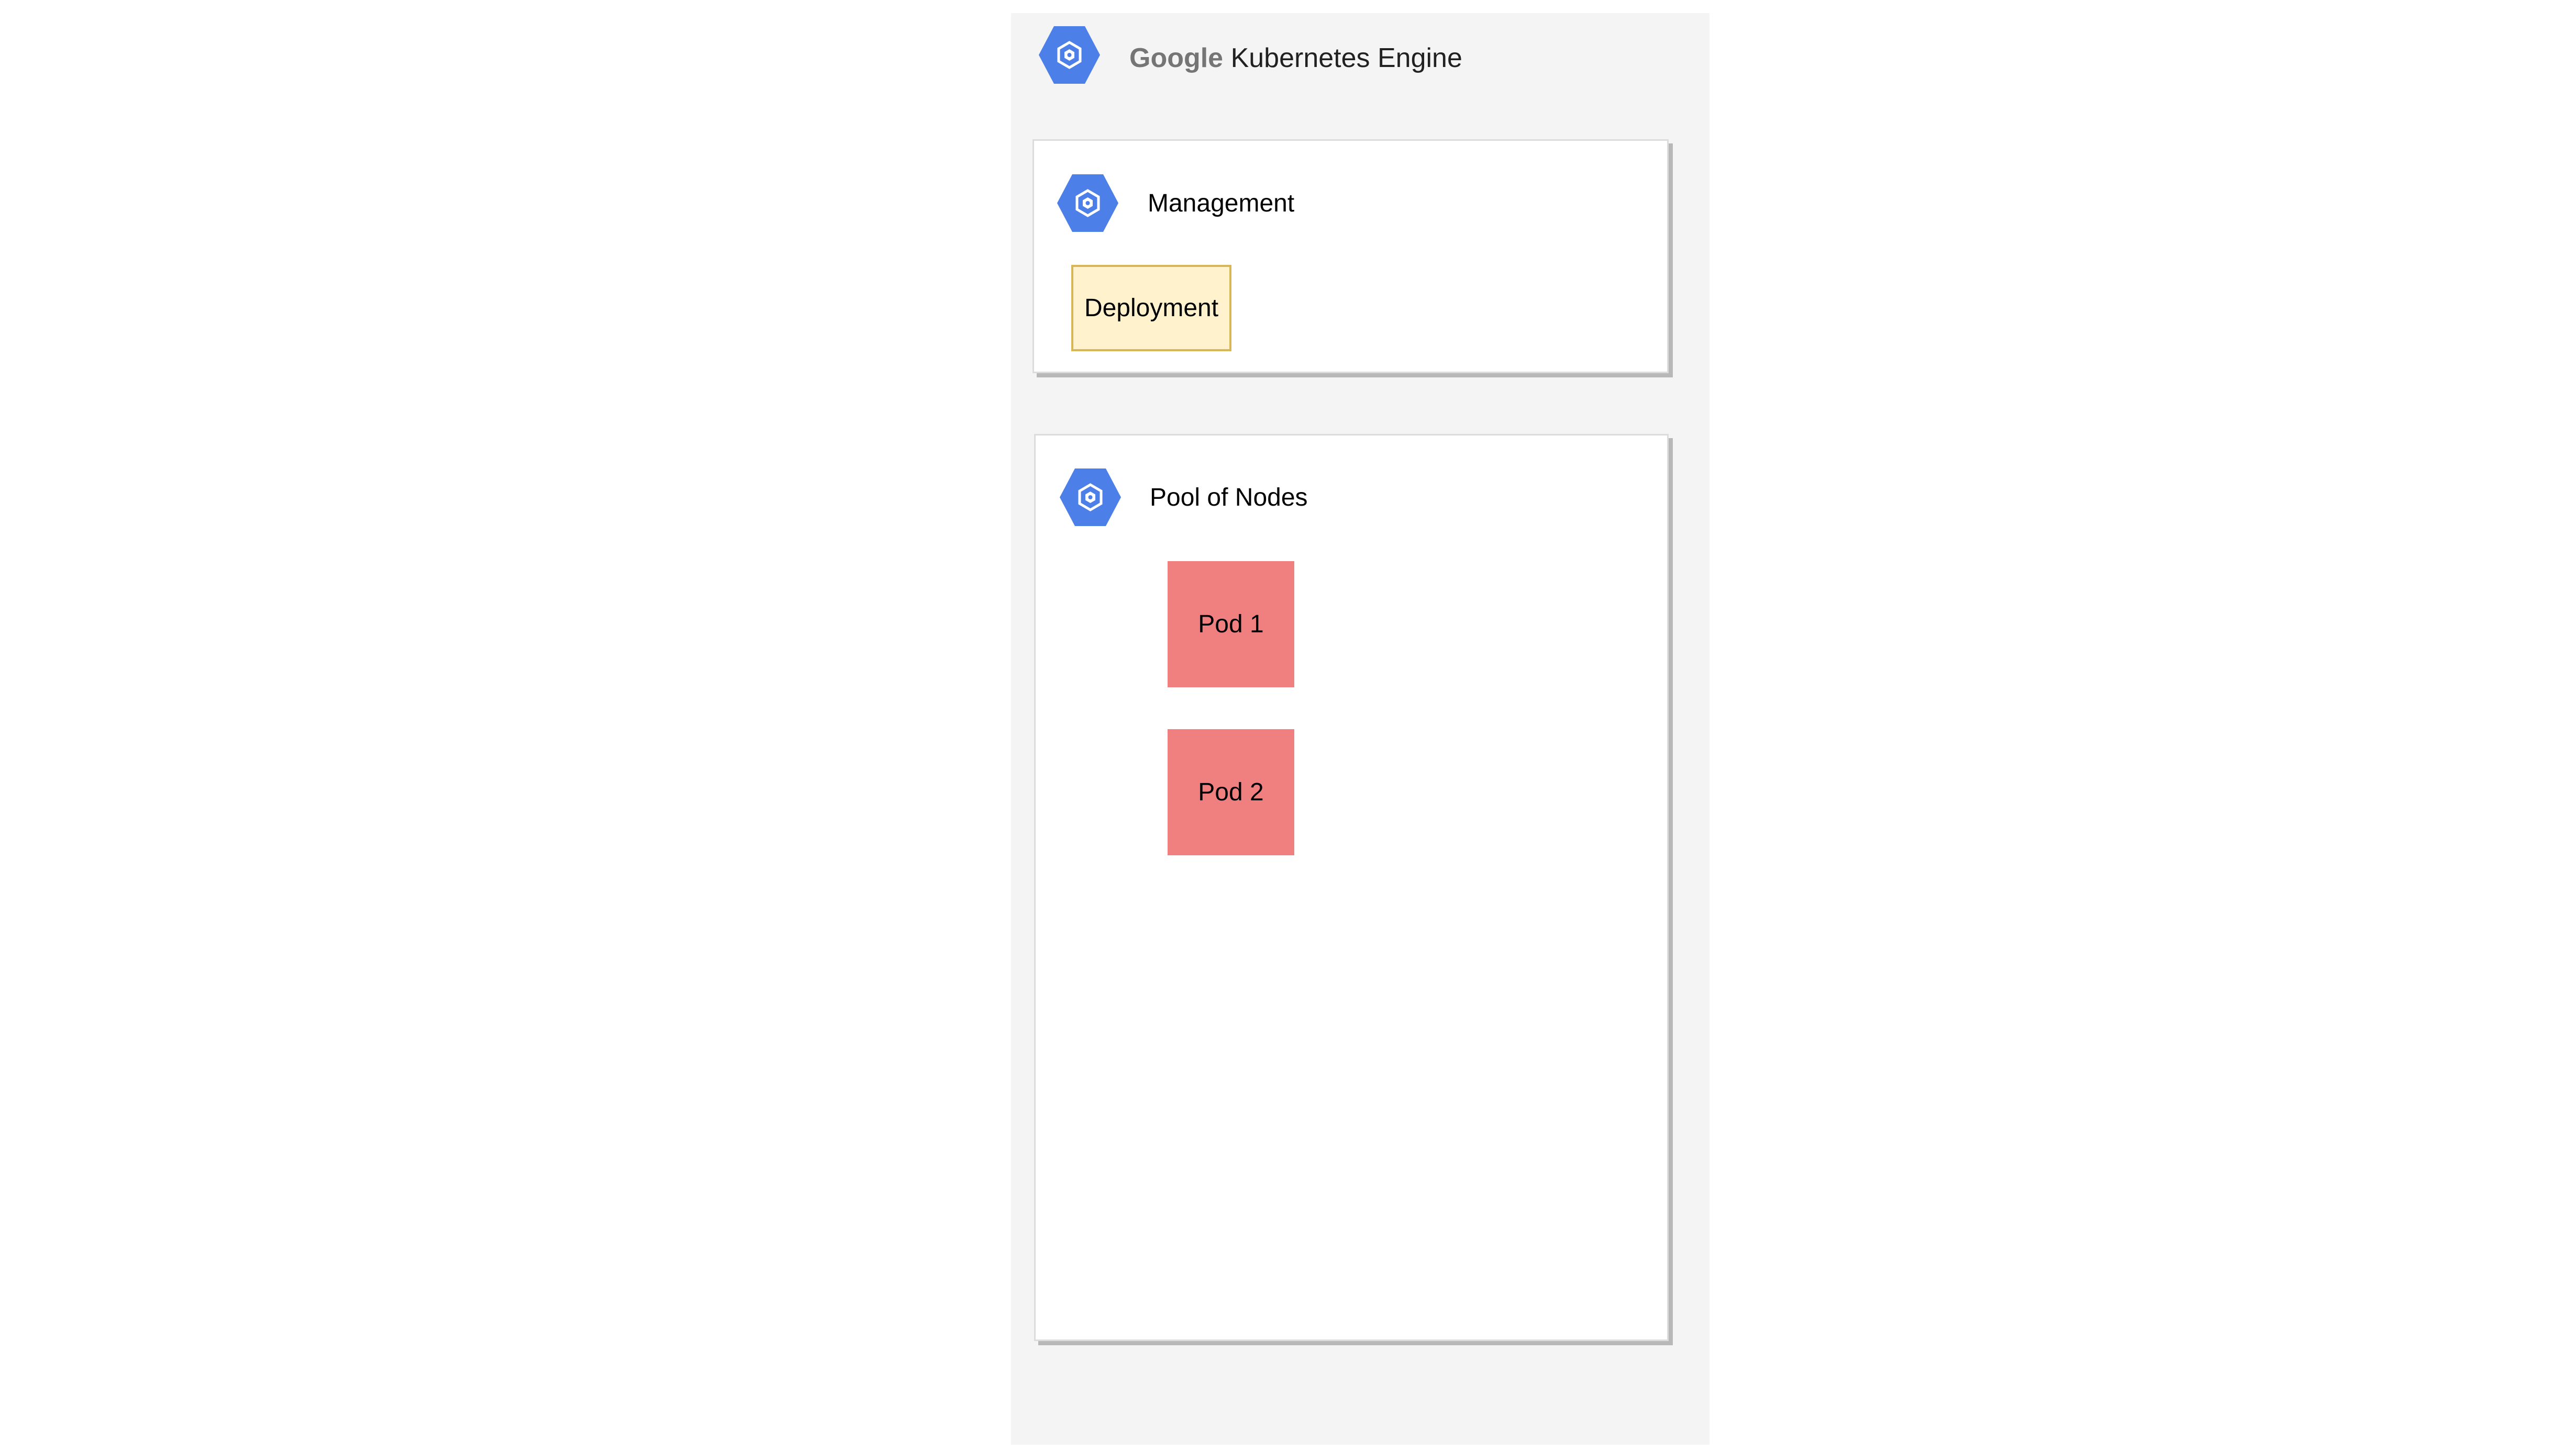 This screenshot has height=1451, width=2576. What do you see at coordinates (1176, 58) in the screenshot?
I see `gke-title-brand: Google` at bounding box center [1176, 58].